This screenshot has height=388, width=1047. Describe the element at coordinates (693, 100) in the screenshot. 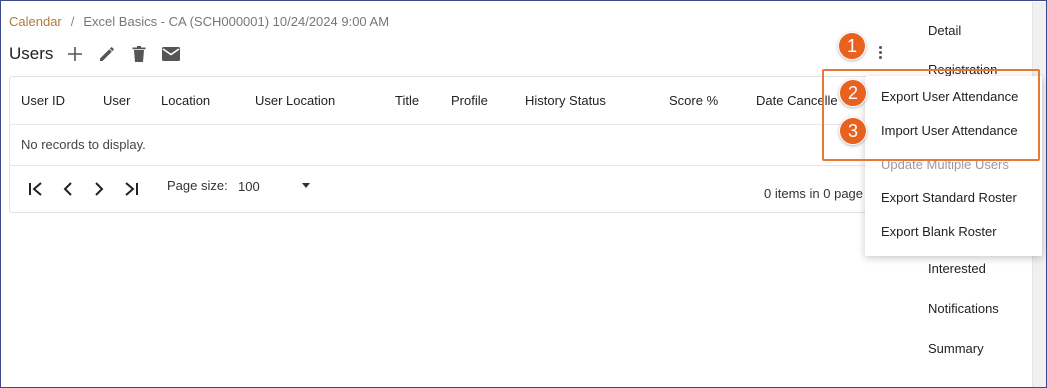

I see `column-score: Score %` at that location.